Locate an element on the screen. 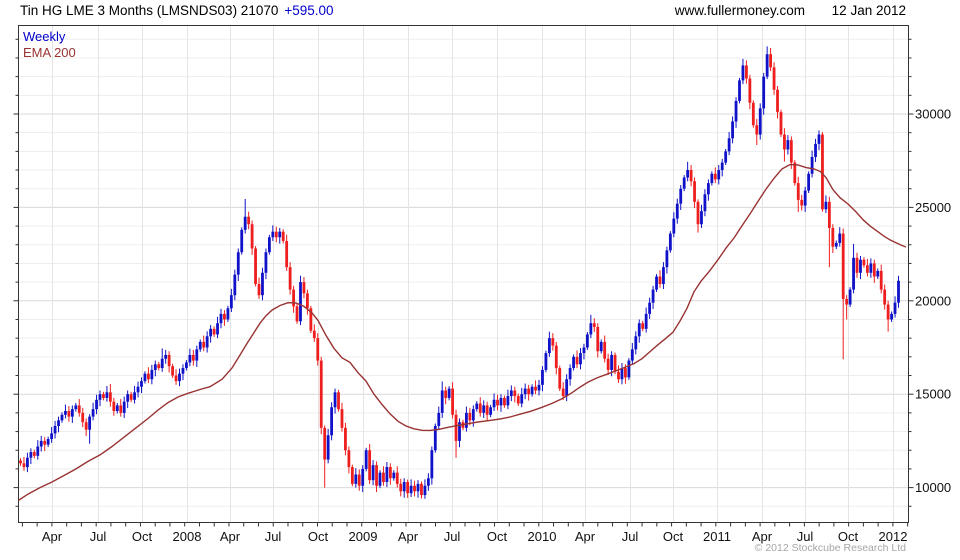 The image size is (960, 560). x-axis-label: 2011 is located at coordinates (717, 536).